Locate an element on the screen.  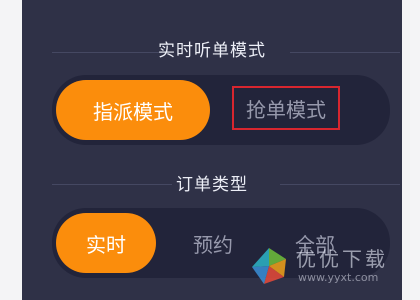
order-type-title: 订单类型 is located at coordinates (212, 185).